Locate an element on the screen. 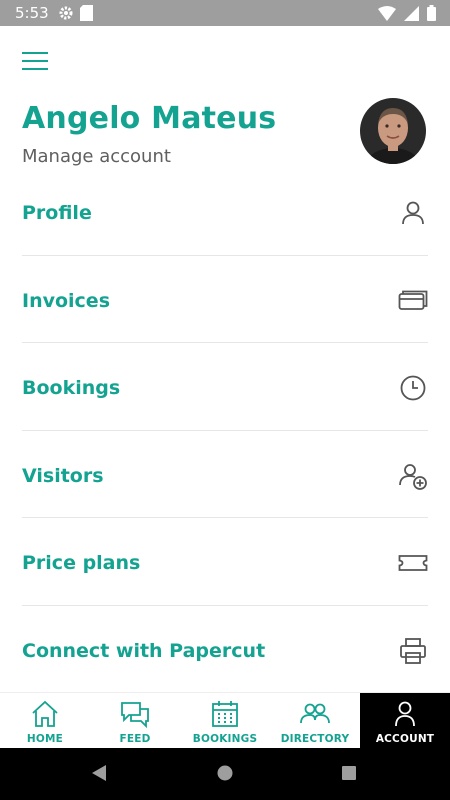 This screenshot has height=800, width=450. home-icon is located at coordinates (45, 714).